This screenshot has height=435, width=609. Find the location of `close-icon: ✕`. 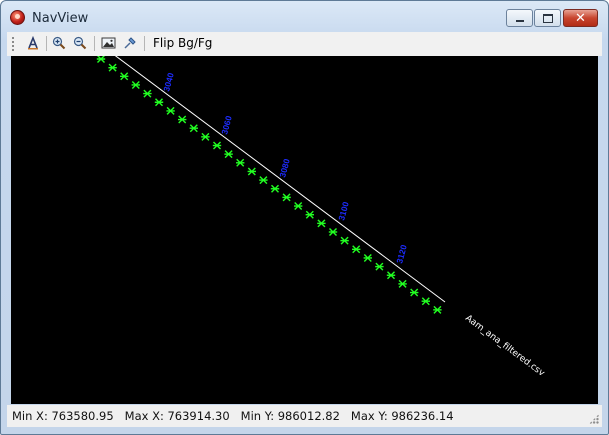

close-icon: ✕ is located at coordinates (580, 18).